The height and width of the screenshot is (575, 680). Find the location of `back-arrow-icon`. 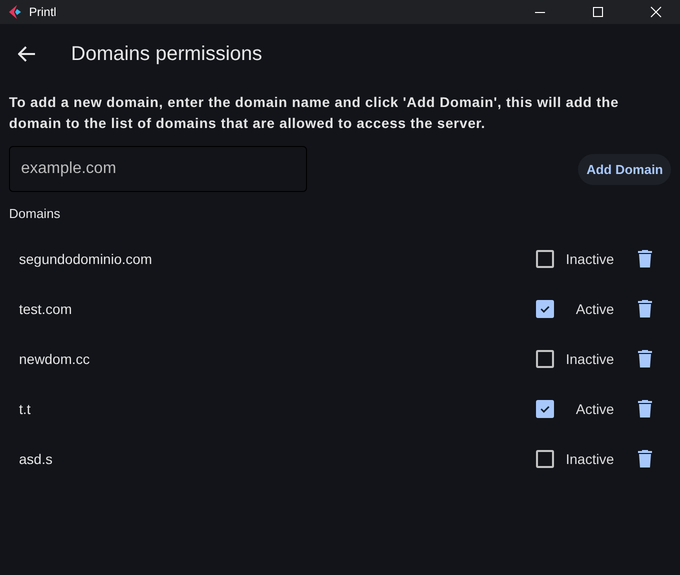

back-arrow-icon is located at coordinates (27, 54).